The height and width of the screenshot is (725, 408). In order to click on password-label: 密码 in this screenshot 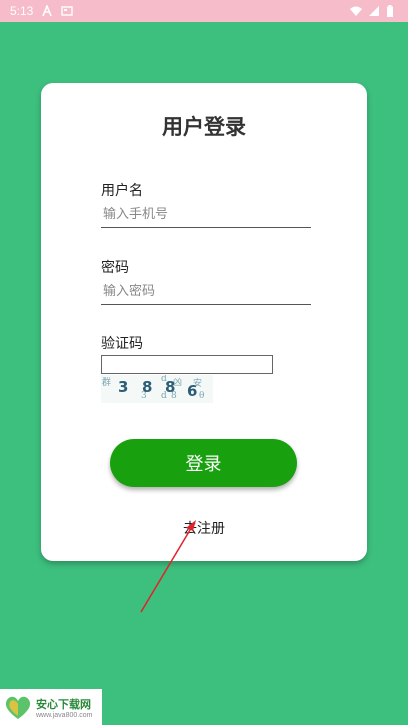, I will do `click(115, 268)`.